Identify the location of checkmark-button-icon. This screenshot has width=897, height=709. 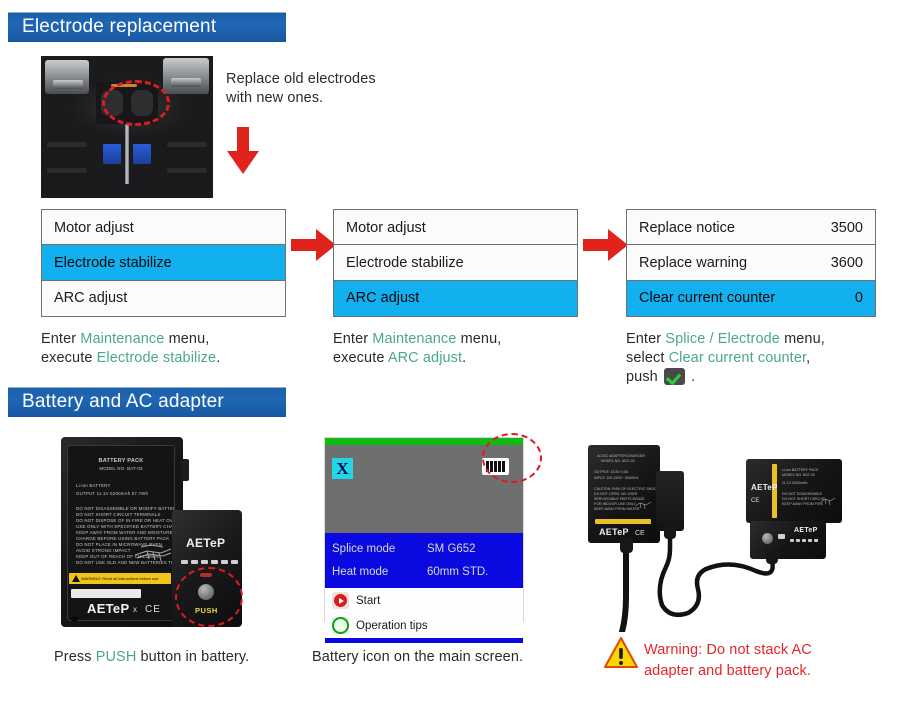
(674, 376).